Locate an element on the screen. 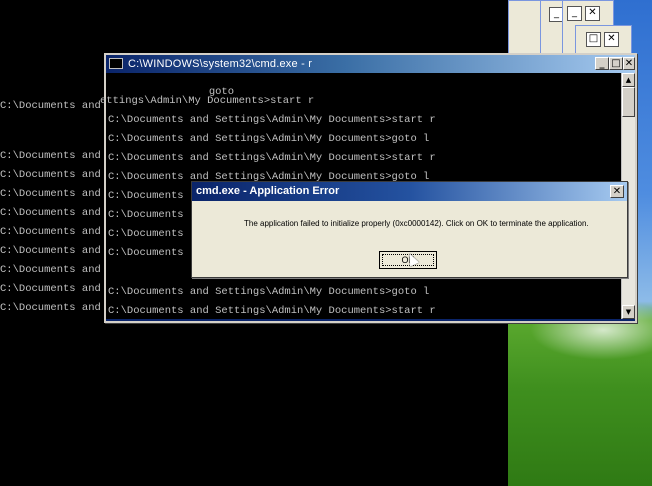  scroll-thumb is located at coordinates (628, 102).